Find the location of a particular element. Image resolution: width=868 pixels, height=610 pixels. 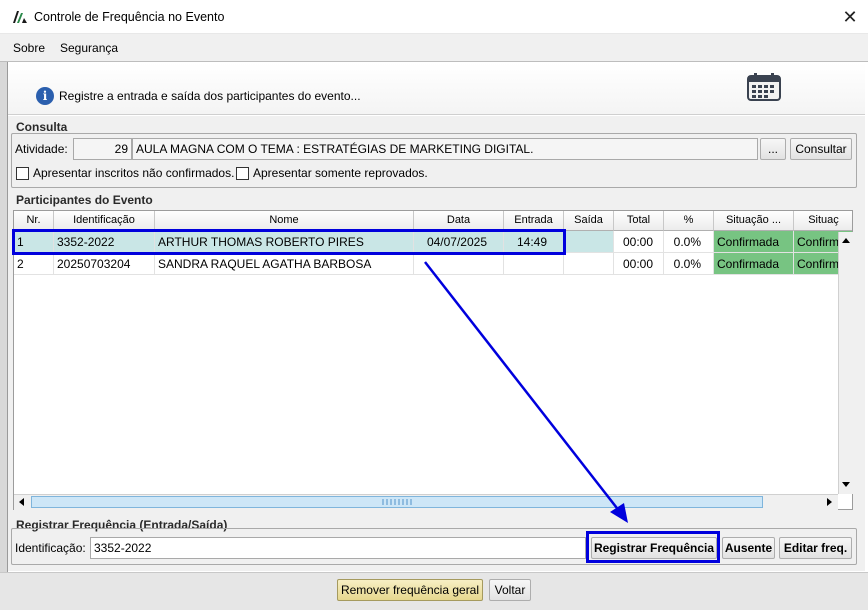

identificacao-label: Identificação: is located at coordinates (50, 548).